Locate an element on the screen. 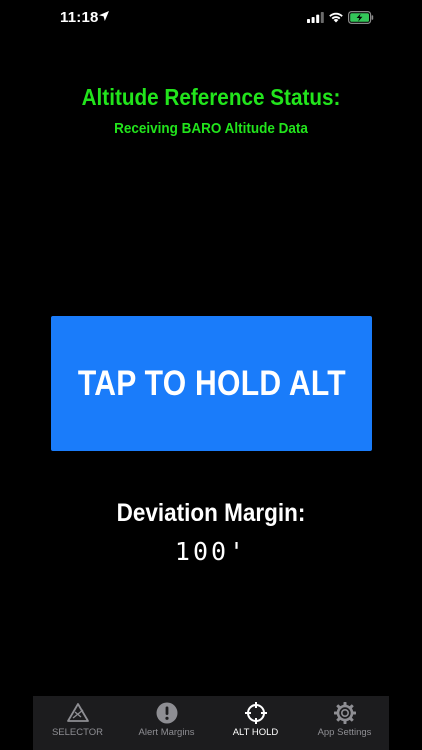 This screenshot has height=750, width=422. battery-charging-icon is located at coordinates (361, 17).